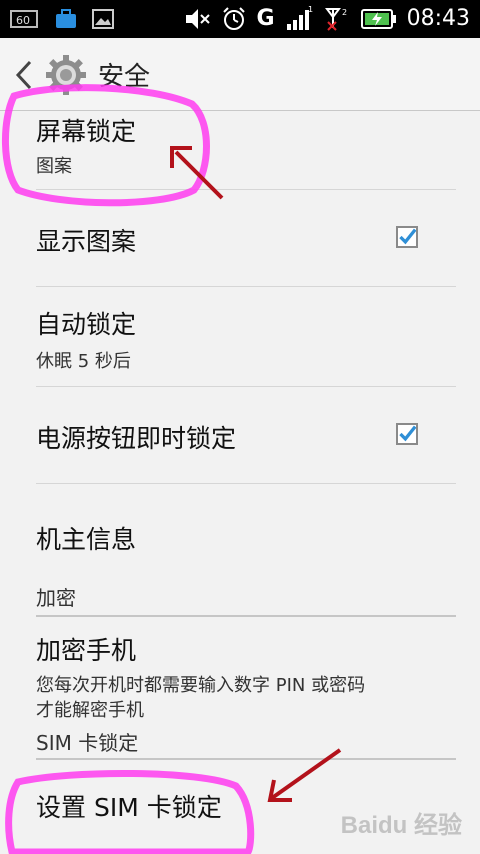 This screenshot has width=480, height=854. I want to click on power-button-lock-title: 电源按钮即时锁定, so click(136, 438).